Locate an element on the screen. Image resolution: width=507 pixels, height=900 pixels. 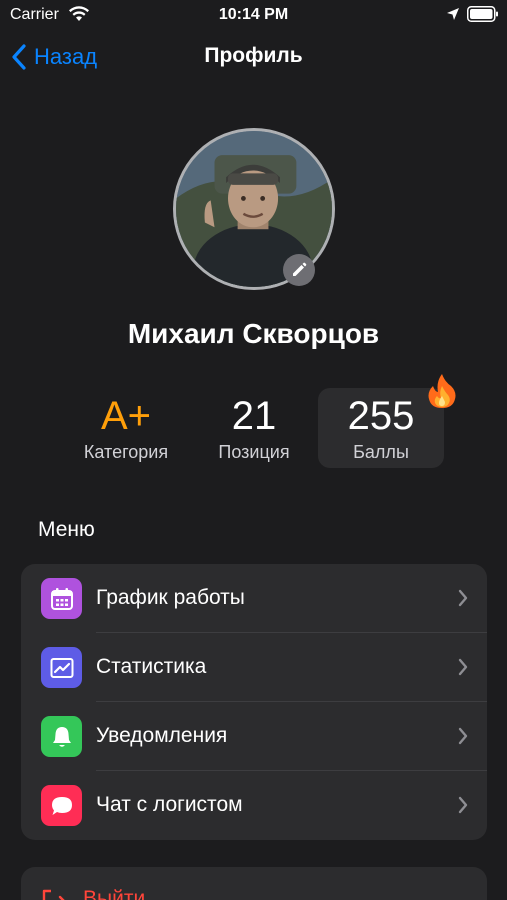
chart-icon is located at coordinates (61, 667).